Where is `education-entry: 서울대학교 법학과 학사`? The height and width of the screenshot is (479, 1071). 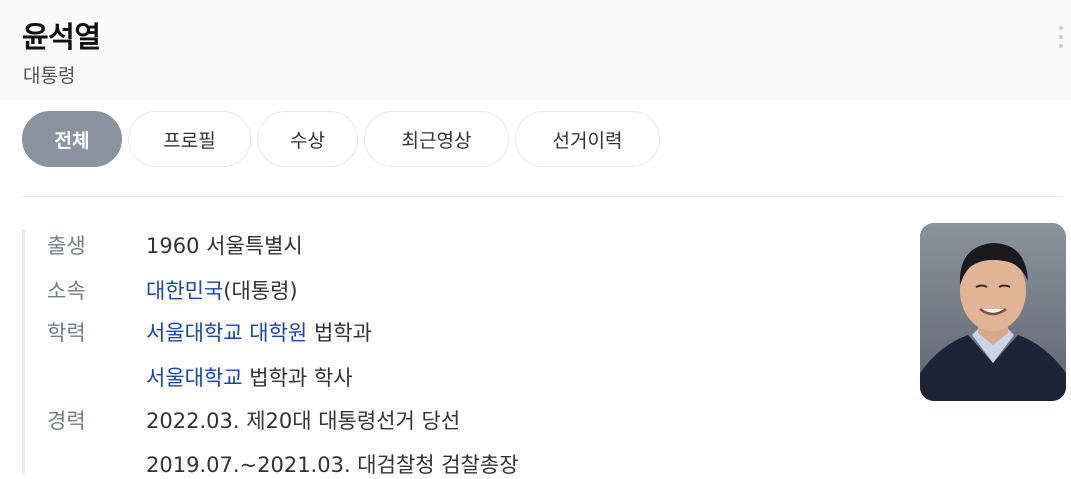
education-entry: 서울대학교 법학과 학사 is located at coordinates (249, 377).